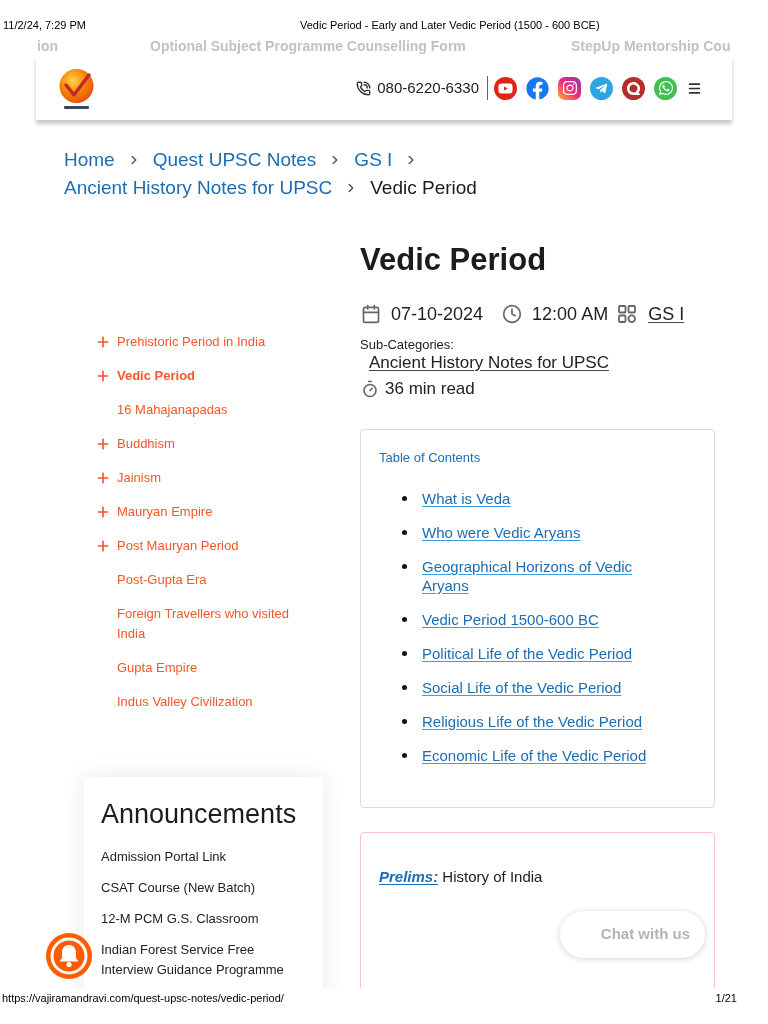  I want to click on sidebar-link: Post Mauryan Period, so click(218, 546).